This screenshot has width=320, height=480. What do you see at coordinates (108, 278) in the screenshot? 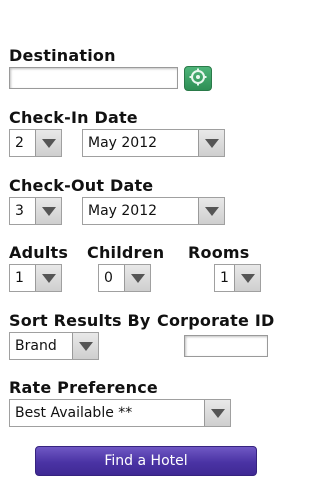
I see `children-value: 0` at bounding box center [108, 278].